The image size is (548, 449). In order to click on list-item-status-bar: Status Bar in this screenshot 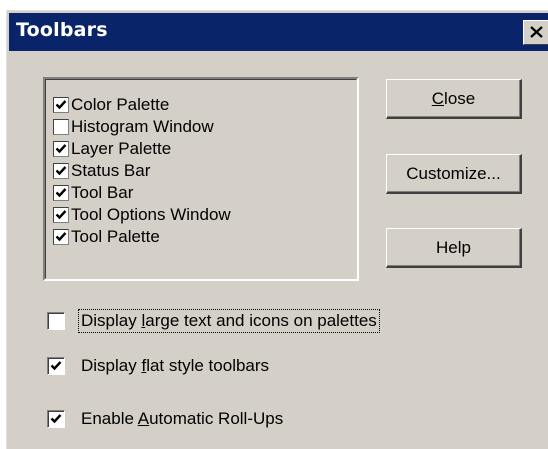, I will do `click(101, 171)`.